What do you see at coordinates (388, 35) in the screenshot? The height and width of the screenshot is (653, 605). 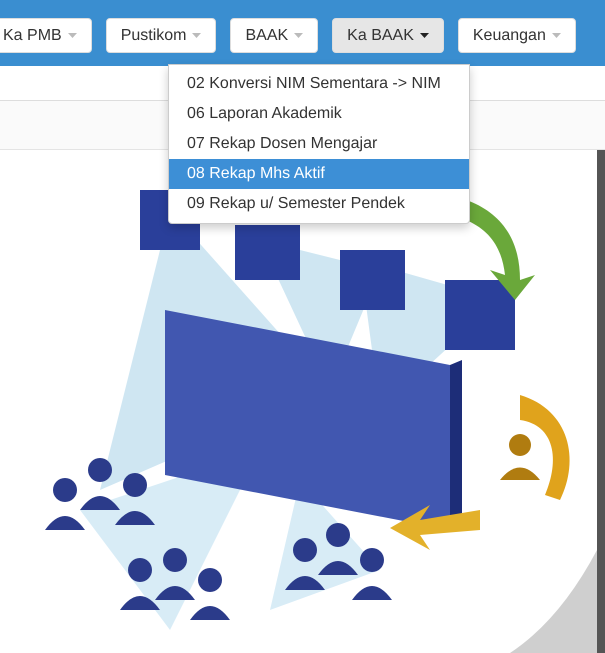 I see `menu-button: Ka BAAK` at bounding box center [388, 35].